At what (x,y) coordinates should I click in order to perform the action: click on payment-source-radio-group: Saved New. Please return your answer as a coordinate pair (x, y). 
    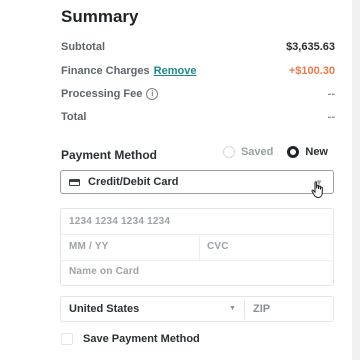
    Looking at the image, I should click on (268, 152).